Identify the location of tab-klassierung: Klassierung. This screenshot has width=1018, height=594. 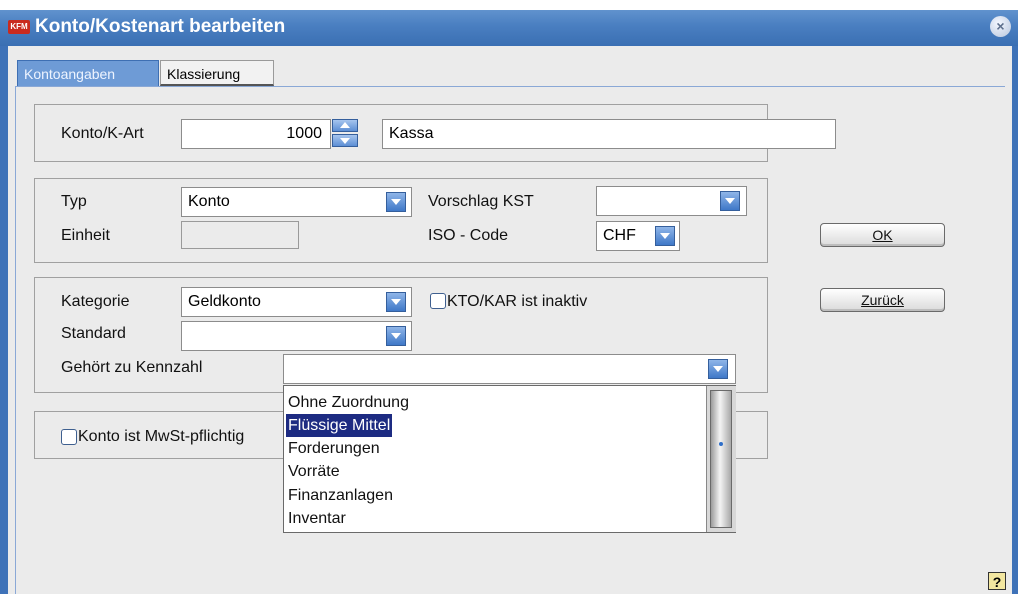
(217, 73).